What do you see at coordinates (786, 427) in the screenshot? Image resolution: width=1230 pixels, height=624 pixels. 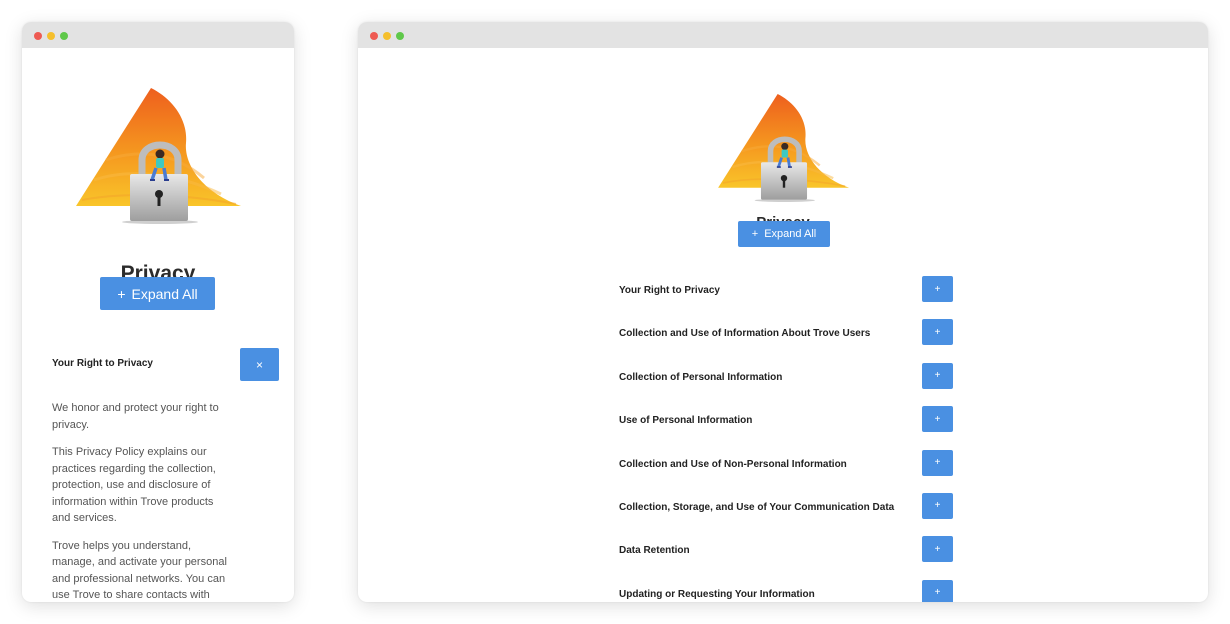 I see `accordion-row: Use of Personal Information +` at bounding box center [786, 427].